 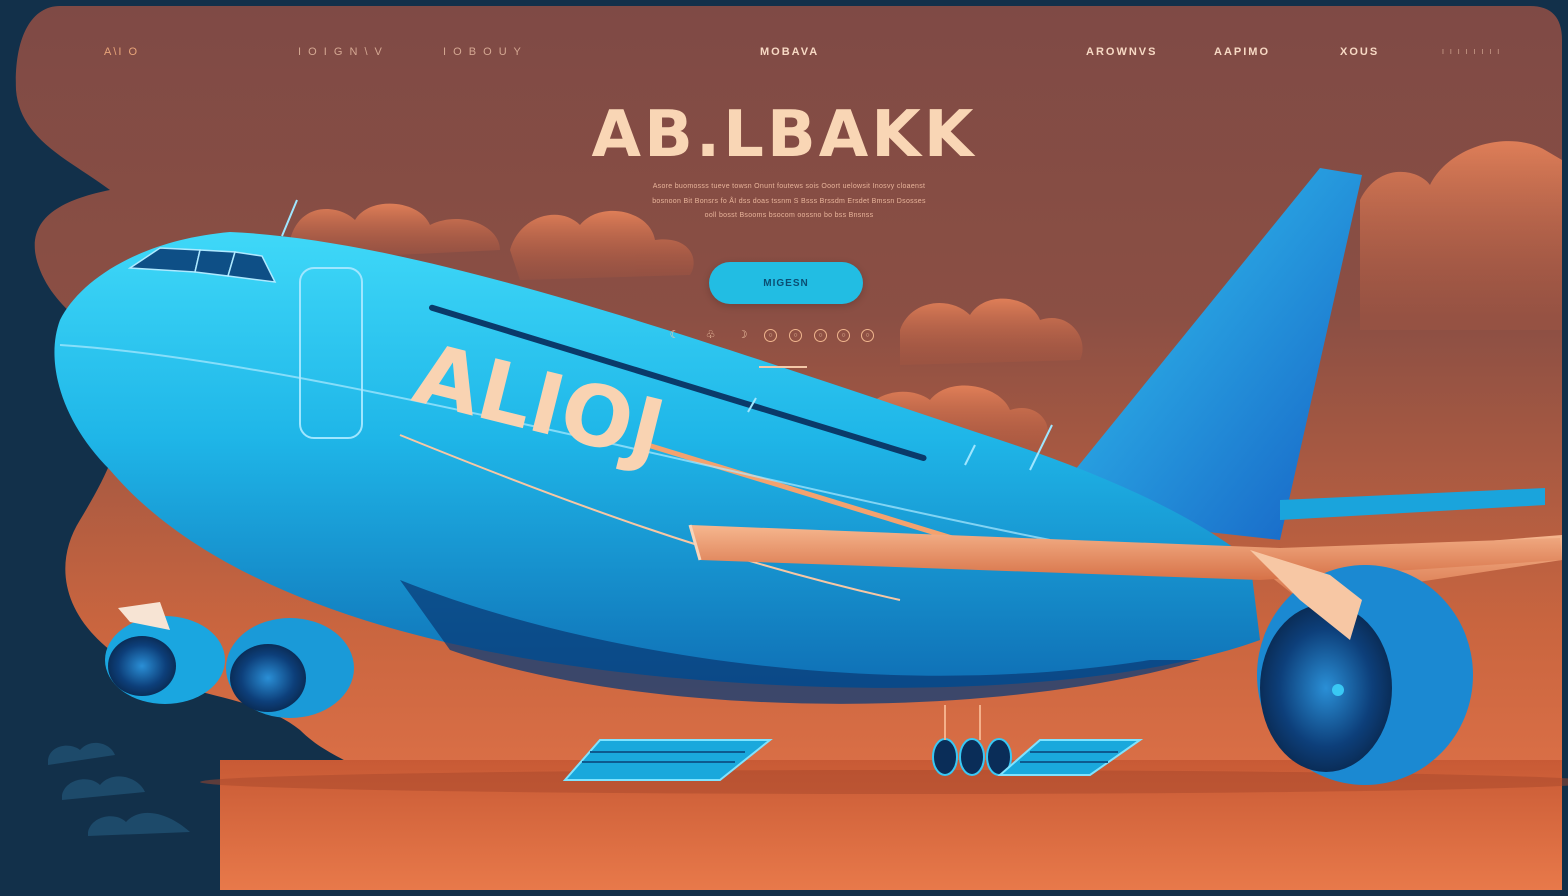 What do you see at coordinates (783, 367) in the screenshot?
I see `hero-divider` at bounding box center [783, 367].